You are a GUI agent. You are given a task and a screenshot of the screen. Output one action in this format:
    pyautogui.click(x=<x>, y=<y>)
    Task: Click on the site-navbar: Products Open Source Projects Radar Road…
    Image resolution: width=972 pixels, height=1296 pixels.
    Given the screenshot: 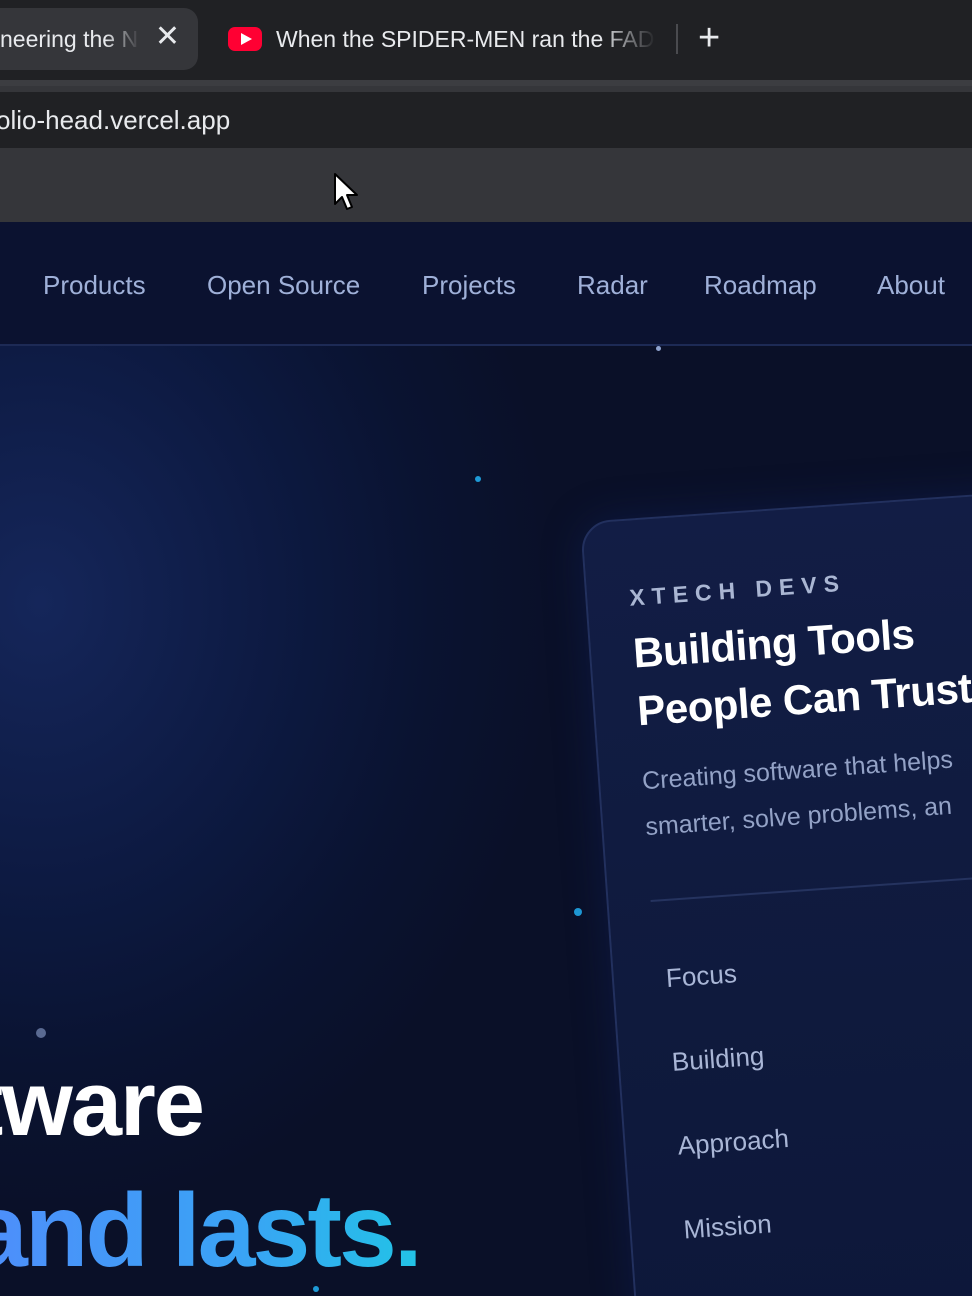 What is the action you would take?
    pyautogui.click(x=486, y=284)
    